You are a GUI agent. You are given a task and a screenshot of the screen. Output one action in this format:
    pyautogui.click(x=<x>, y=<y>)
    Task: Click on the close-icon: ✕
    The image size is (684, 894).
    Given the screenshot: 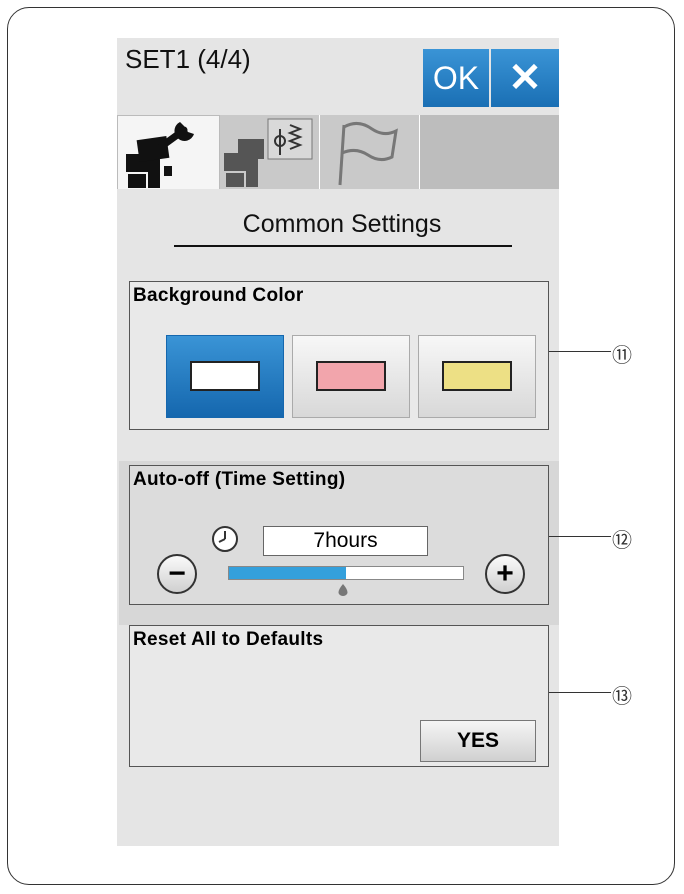 What is the action you would take?
    pyautogui.click(x=525, y=78)
    